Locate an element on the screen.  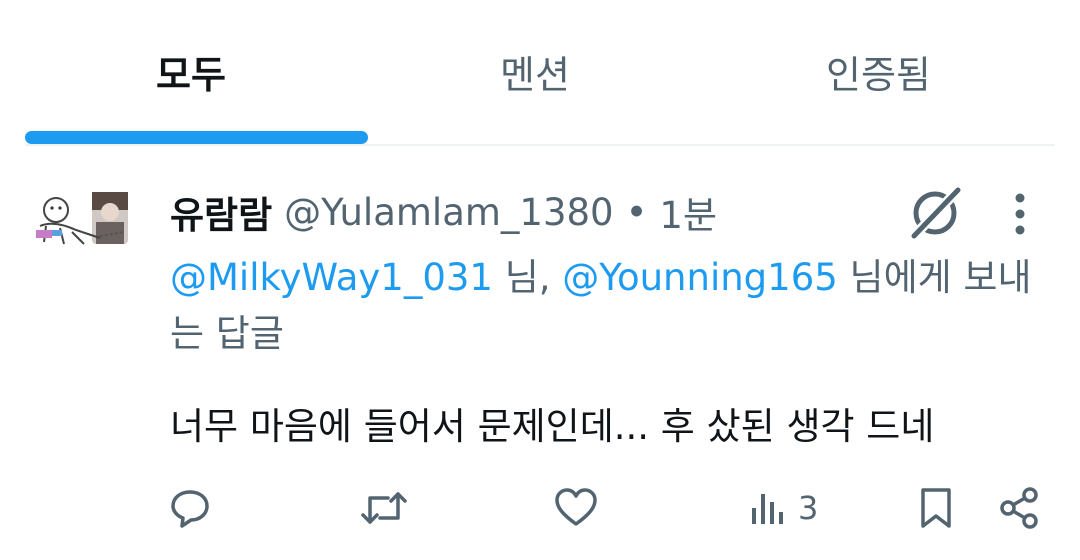
views-count: 3 is located at coordinates (808, 508).